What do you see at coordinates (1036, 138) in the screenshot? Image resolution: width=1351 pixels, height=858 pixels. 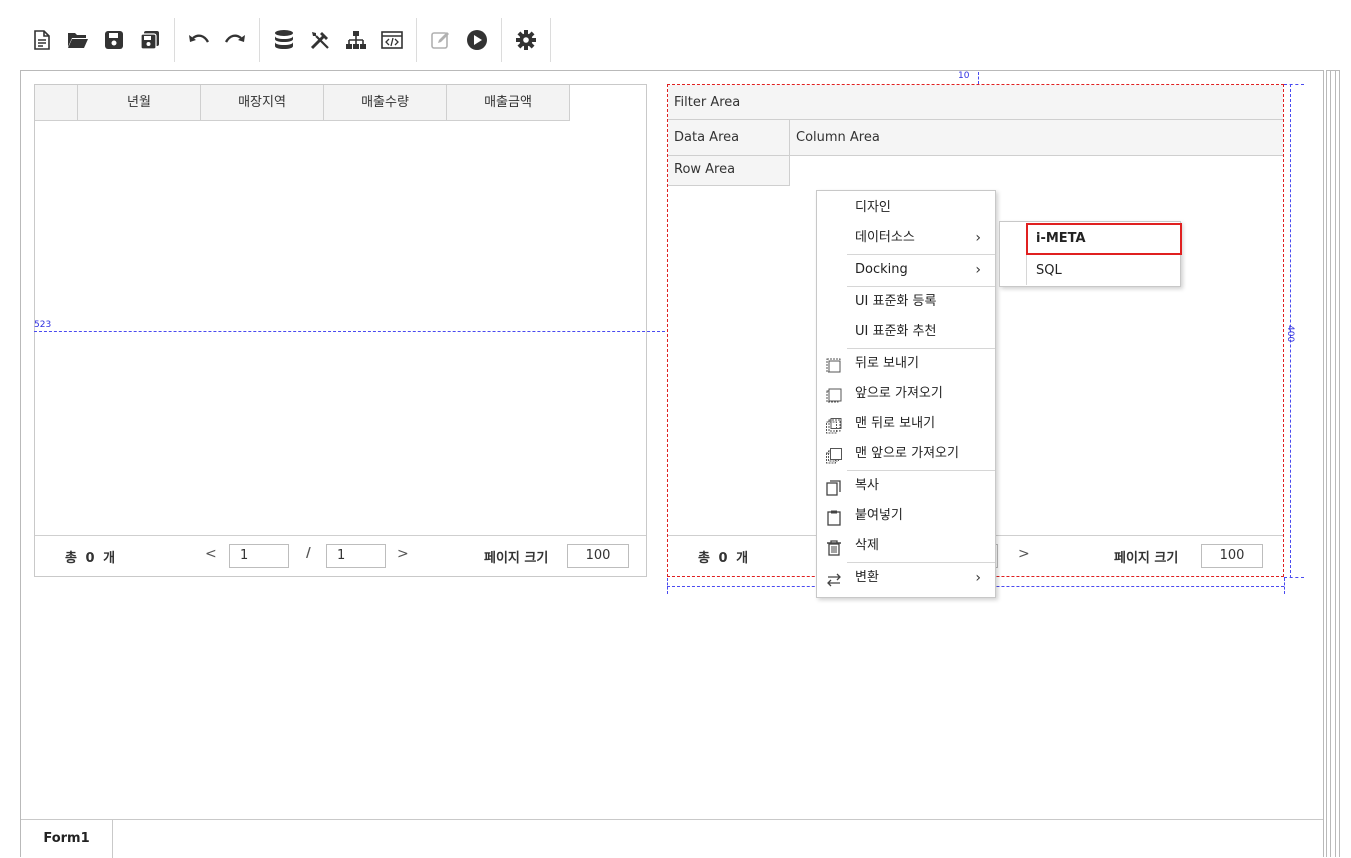 I see `pivot-column-area: Column Area` at bounding box center [1036, 138].